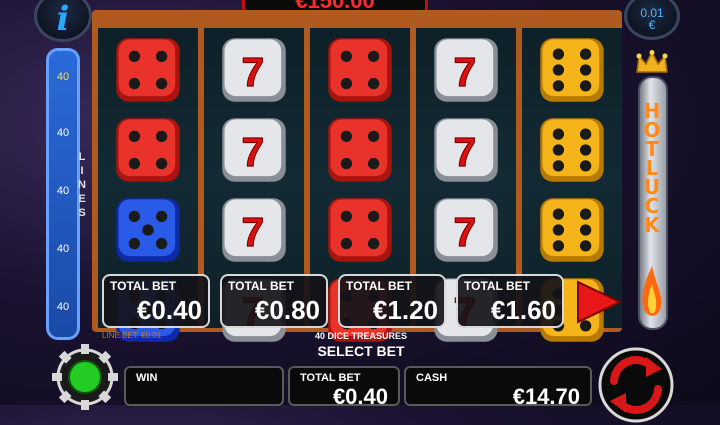 This screenshot has height=425, width=720. What do you see at coordinates (360, 396) in the screenshot?
I see `total-bet-value: €0.40` at bounding box center [360, 396].